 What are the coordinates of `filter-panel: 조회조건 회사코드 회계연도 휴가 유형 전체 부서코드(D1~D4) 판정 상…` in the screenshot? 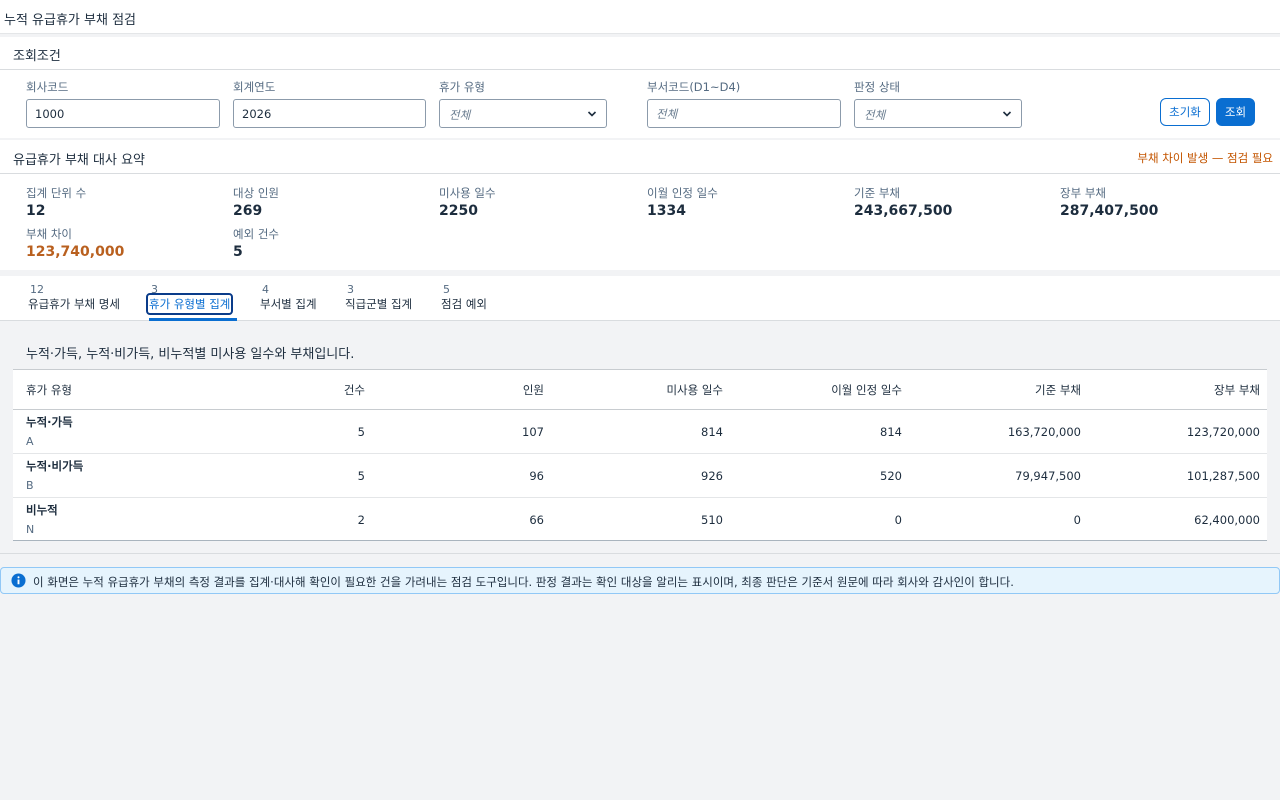 It's located at (640, 87).